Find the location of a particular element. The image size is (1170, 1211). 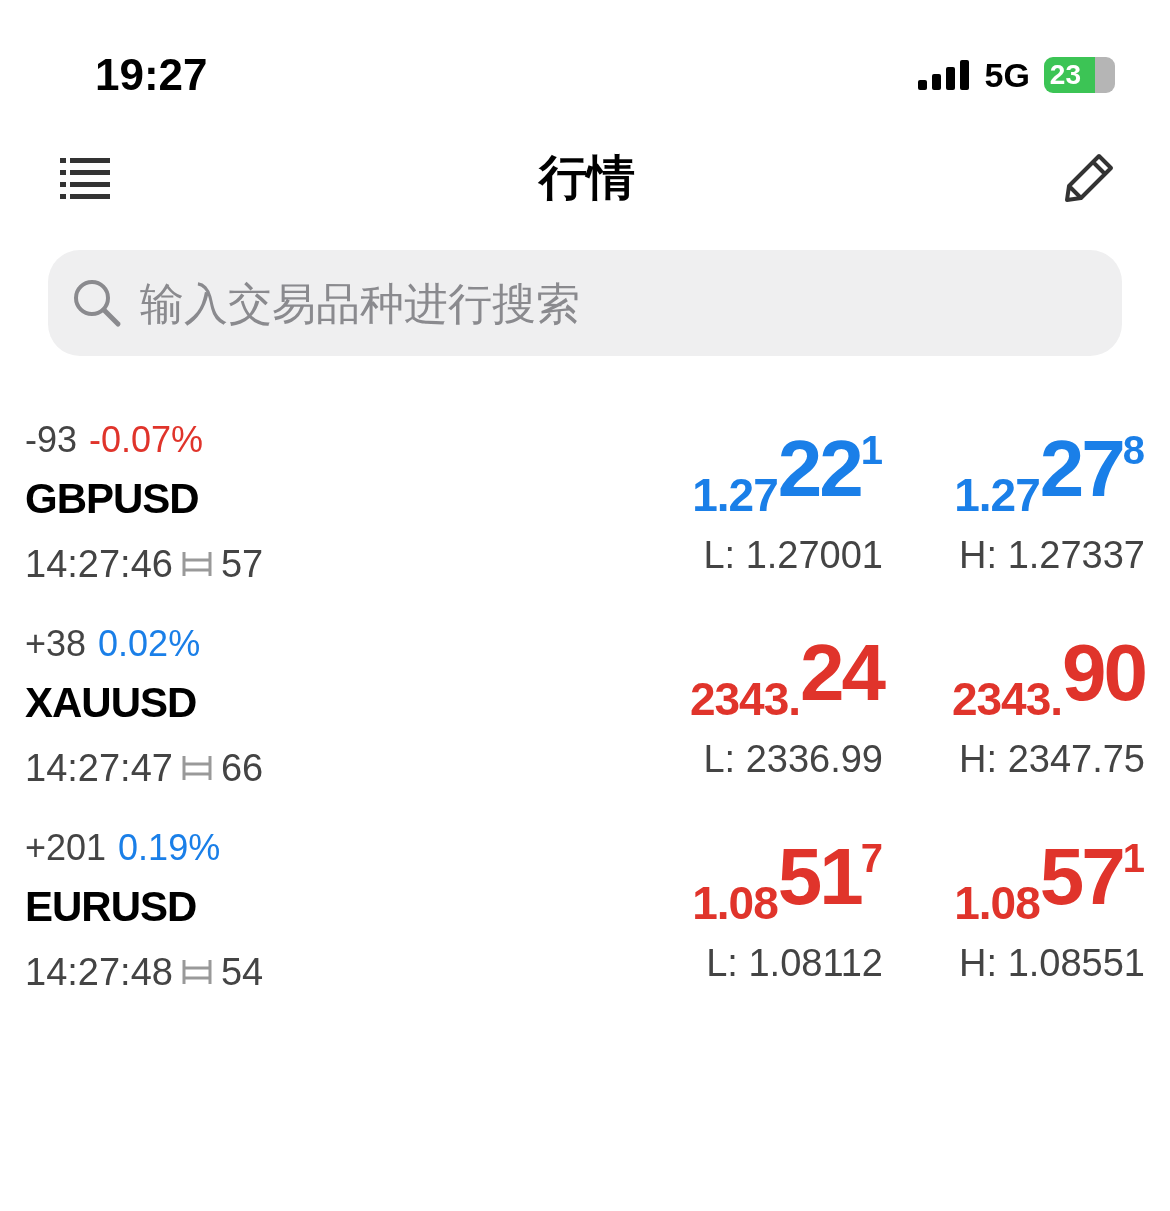

symbol-name: GBPUSD is located at coordinates (323, 499).